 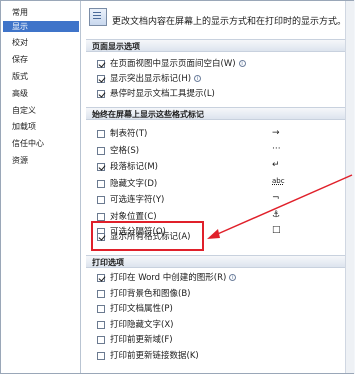 What do you see at coordinates (280, 206) in the screenshot?
I see `annotation-arrow` at bounding box center [280, 206].